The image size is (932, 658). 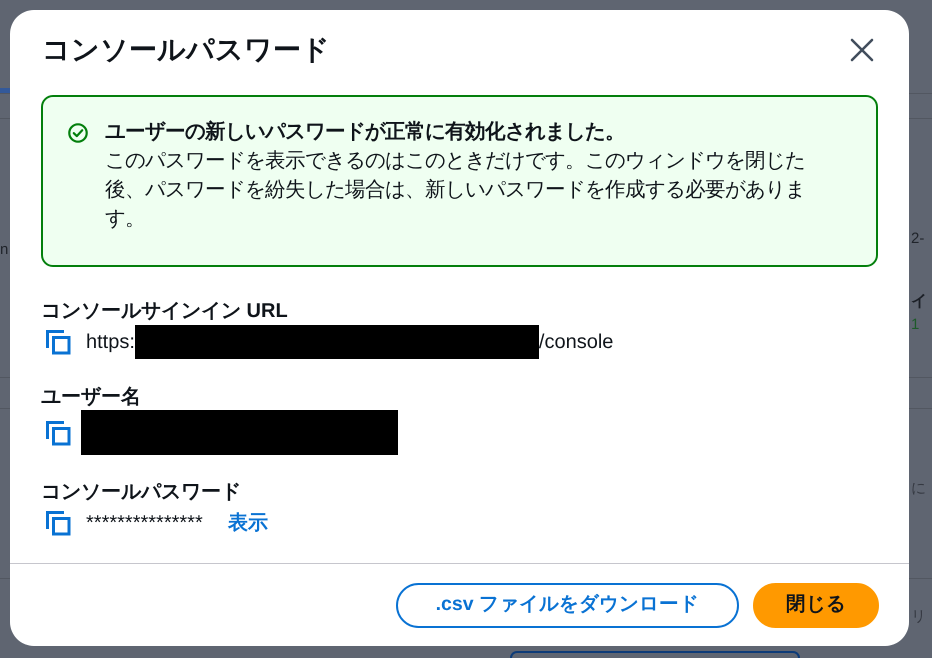 I want to click on download-button: .csv ファイルをダウンロード, so click(x=567, y=605).